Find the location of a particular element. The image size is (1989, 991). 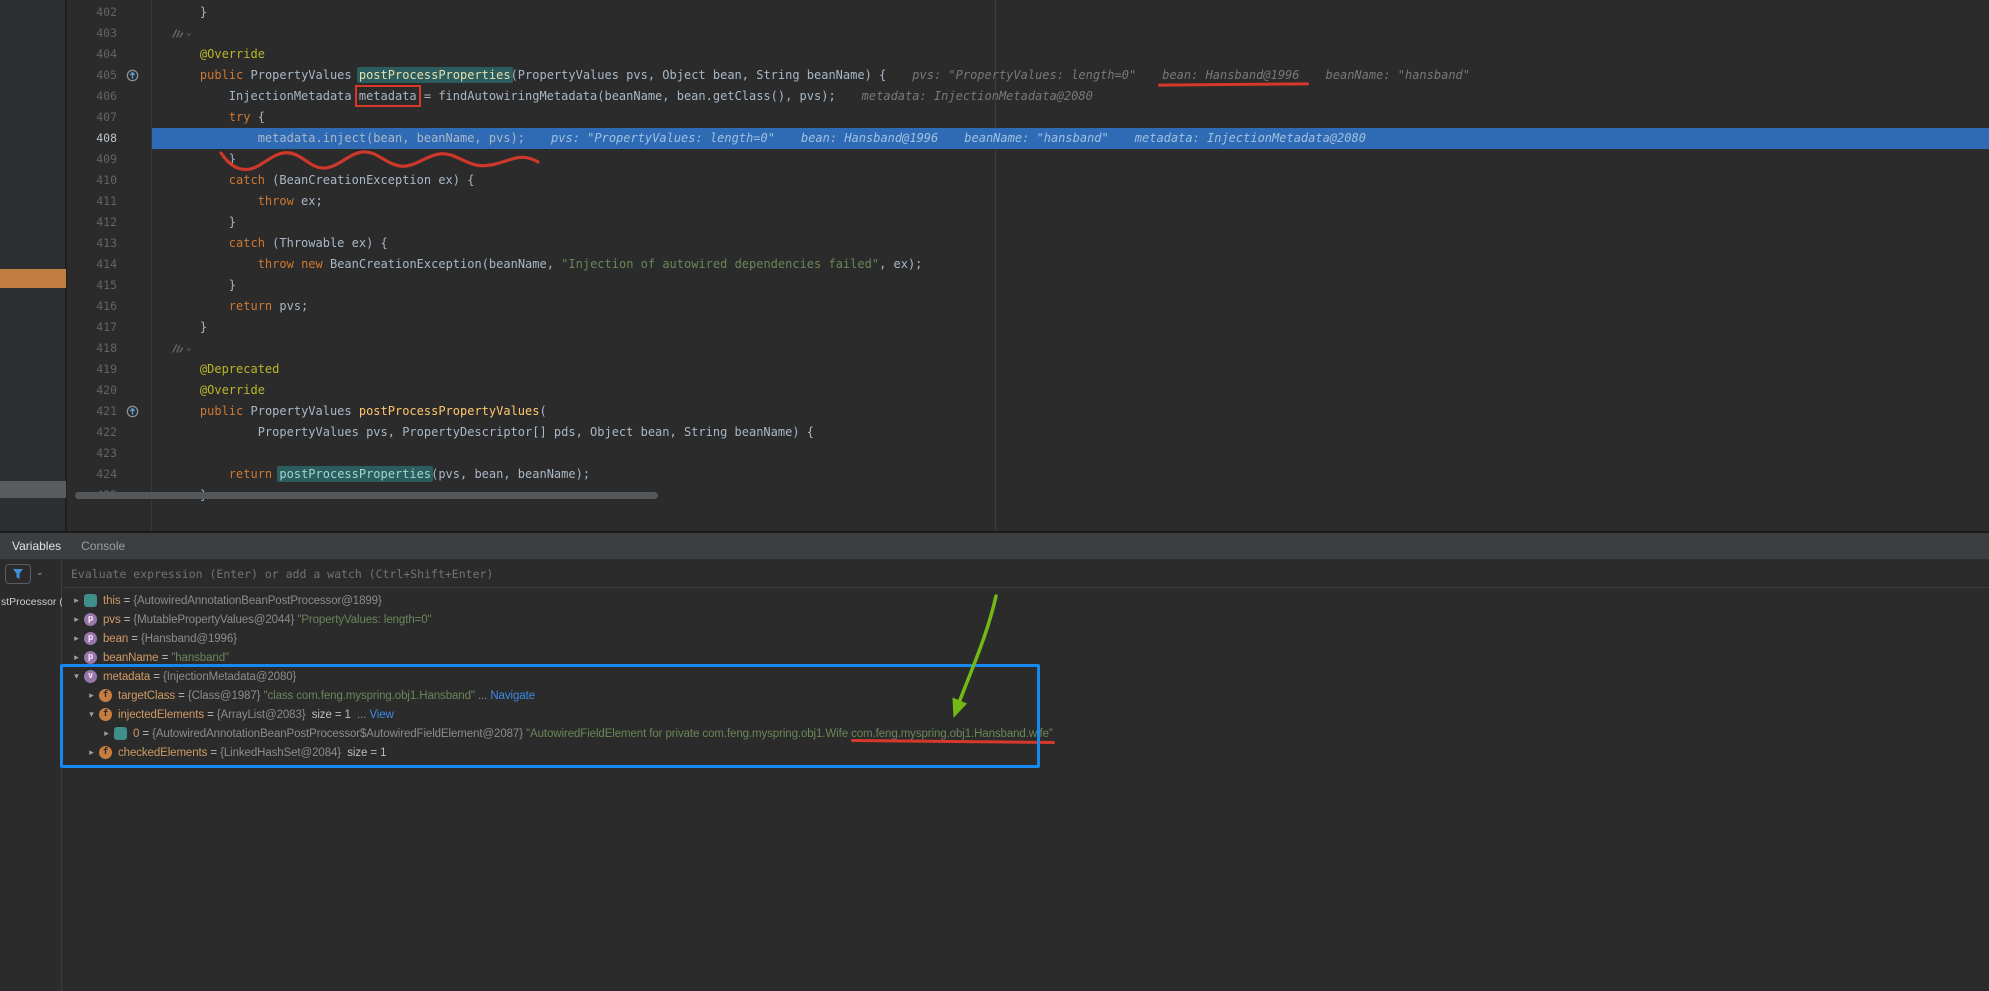

editor-gutter-cell: 412 is located at coordinates (109, 222).